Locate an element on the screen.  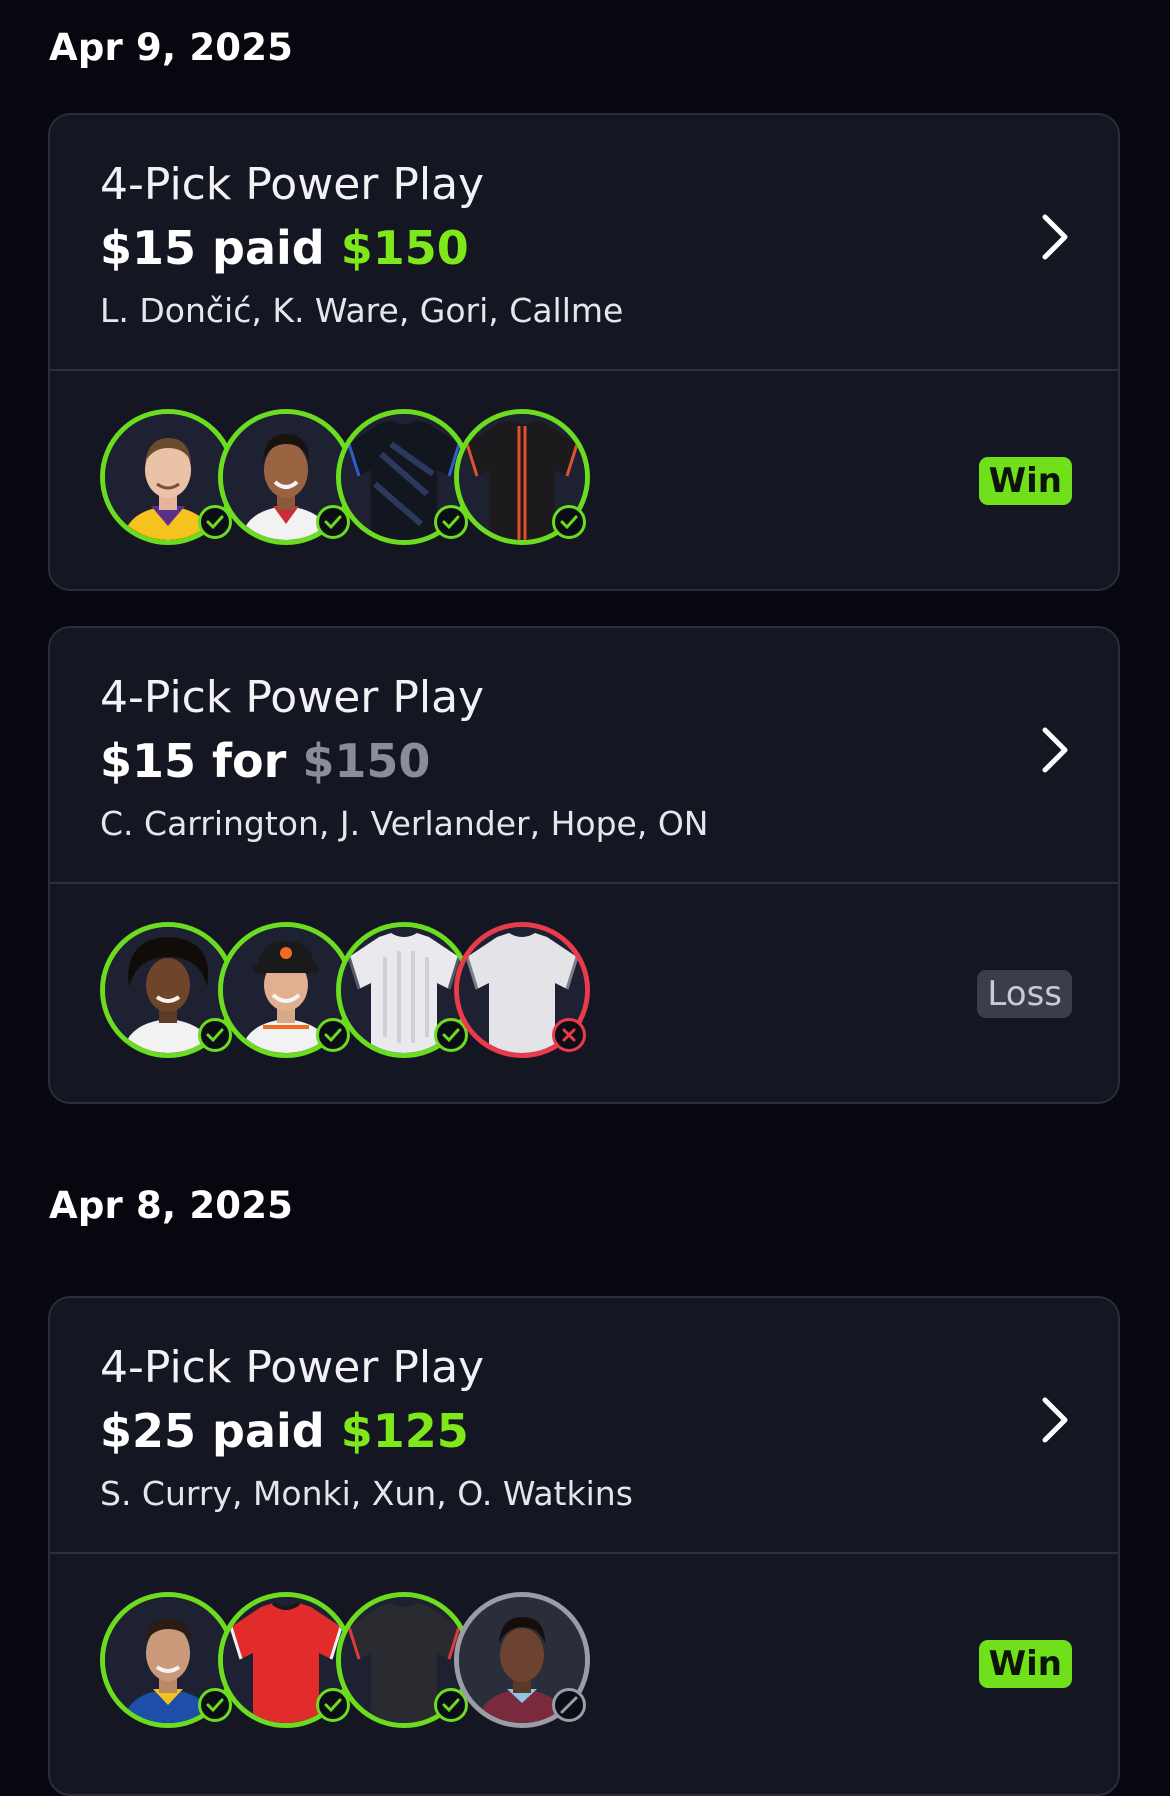
entry-amount: $25 paid $125 is located at coordinates (284, 1431).